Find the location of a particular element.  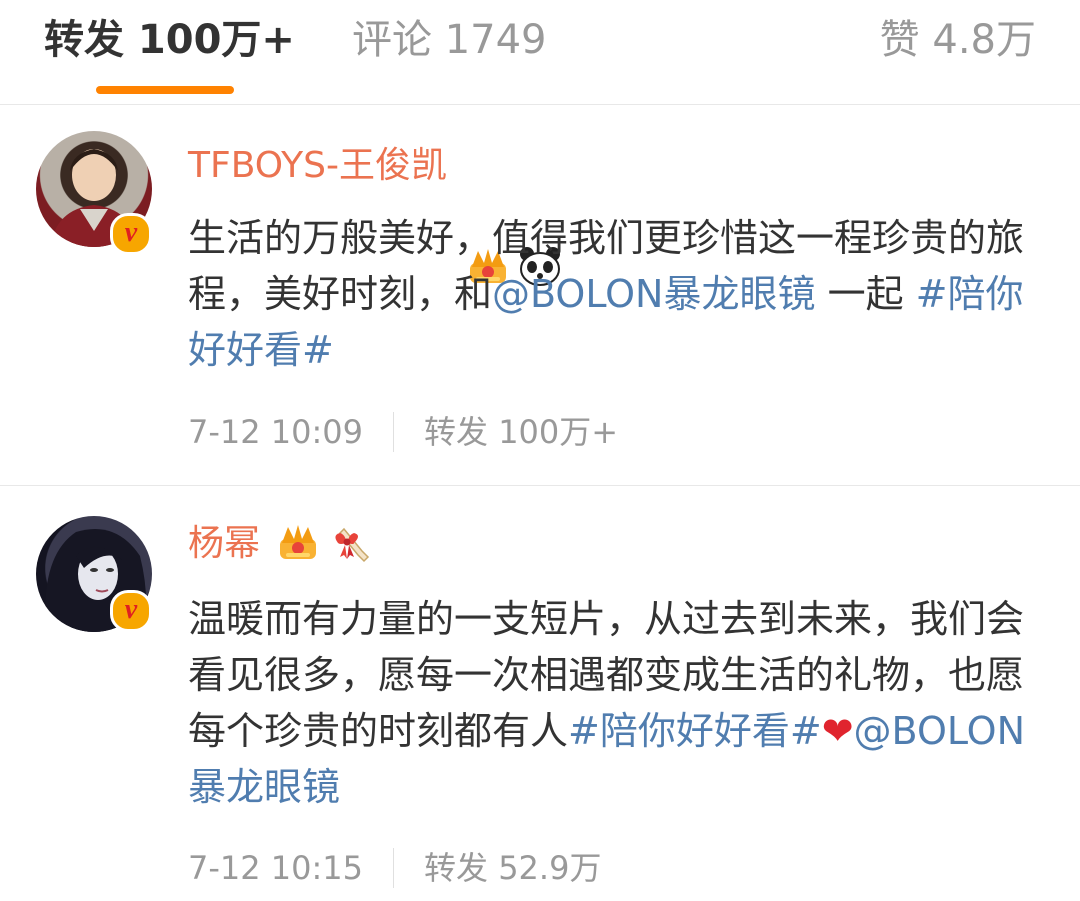

timestamp: 7-12 10:15 is located at coordinates (276, 868).